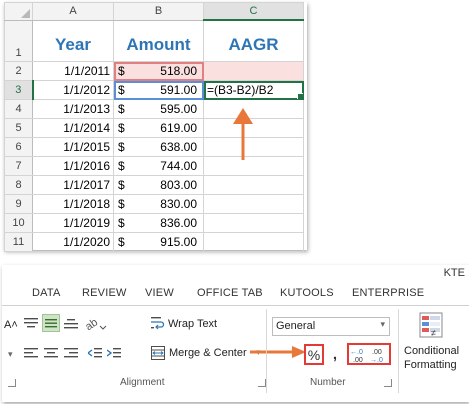  Describe the element at coordinates (158, 323) in the screenshot. I see `wrap-text-icon` at that location.